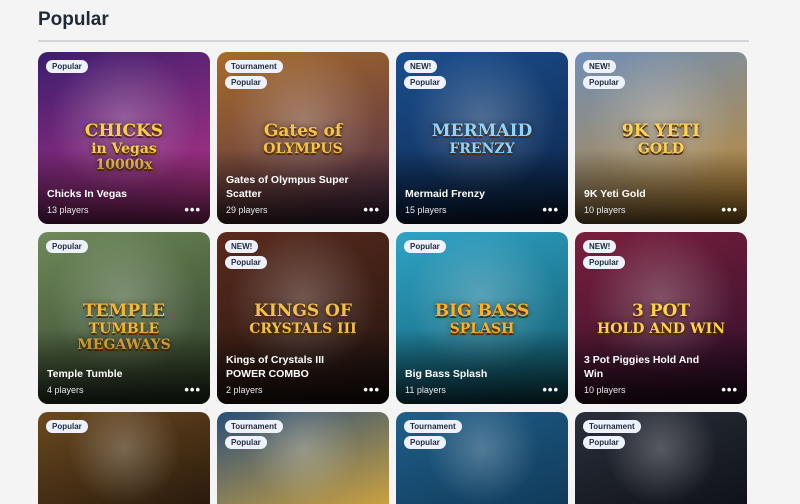 This screenshot has width=800, height=504. What do you see at coordinates (303, 311) in the screenshot?
I see `game-logo-line: KINGS OF` at bounding box center [303, 311].